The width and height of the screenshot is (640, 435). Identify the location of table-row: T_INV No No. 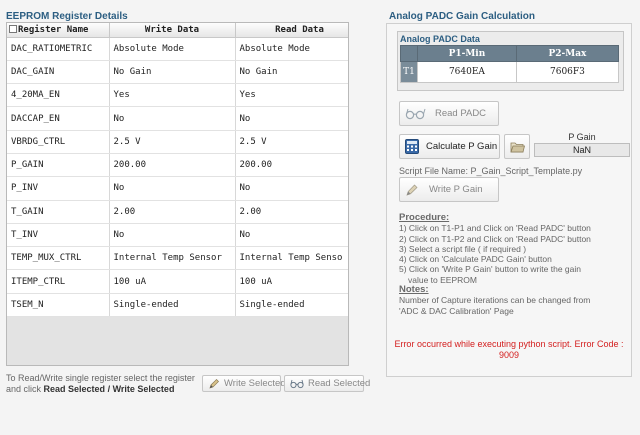
(177, 235).